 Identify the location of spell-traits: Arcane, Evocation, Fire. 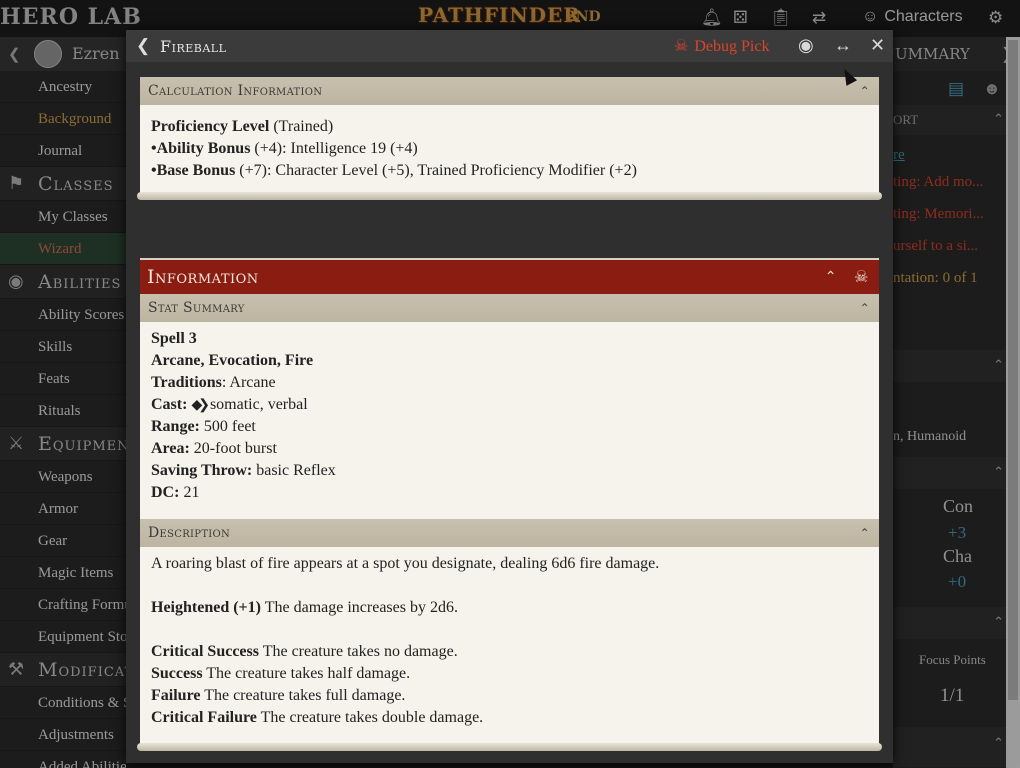
(232, 360).